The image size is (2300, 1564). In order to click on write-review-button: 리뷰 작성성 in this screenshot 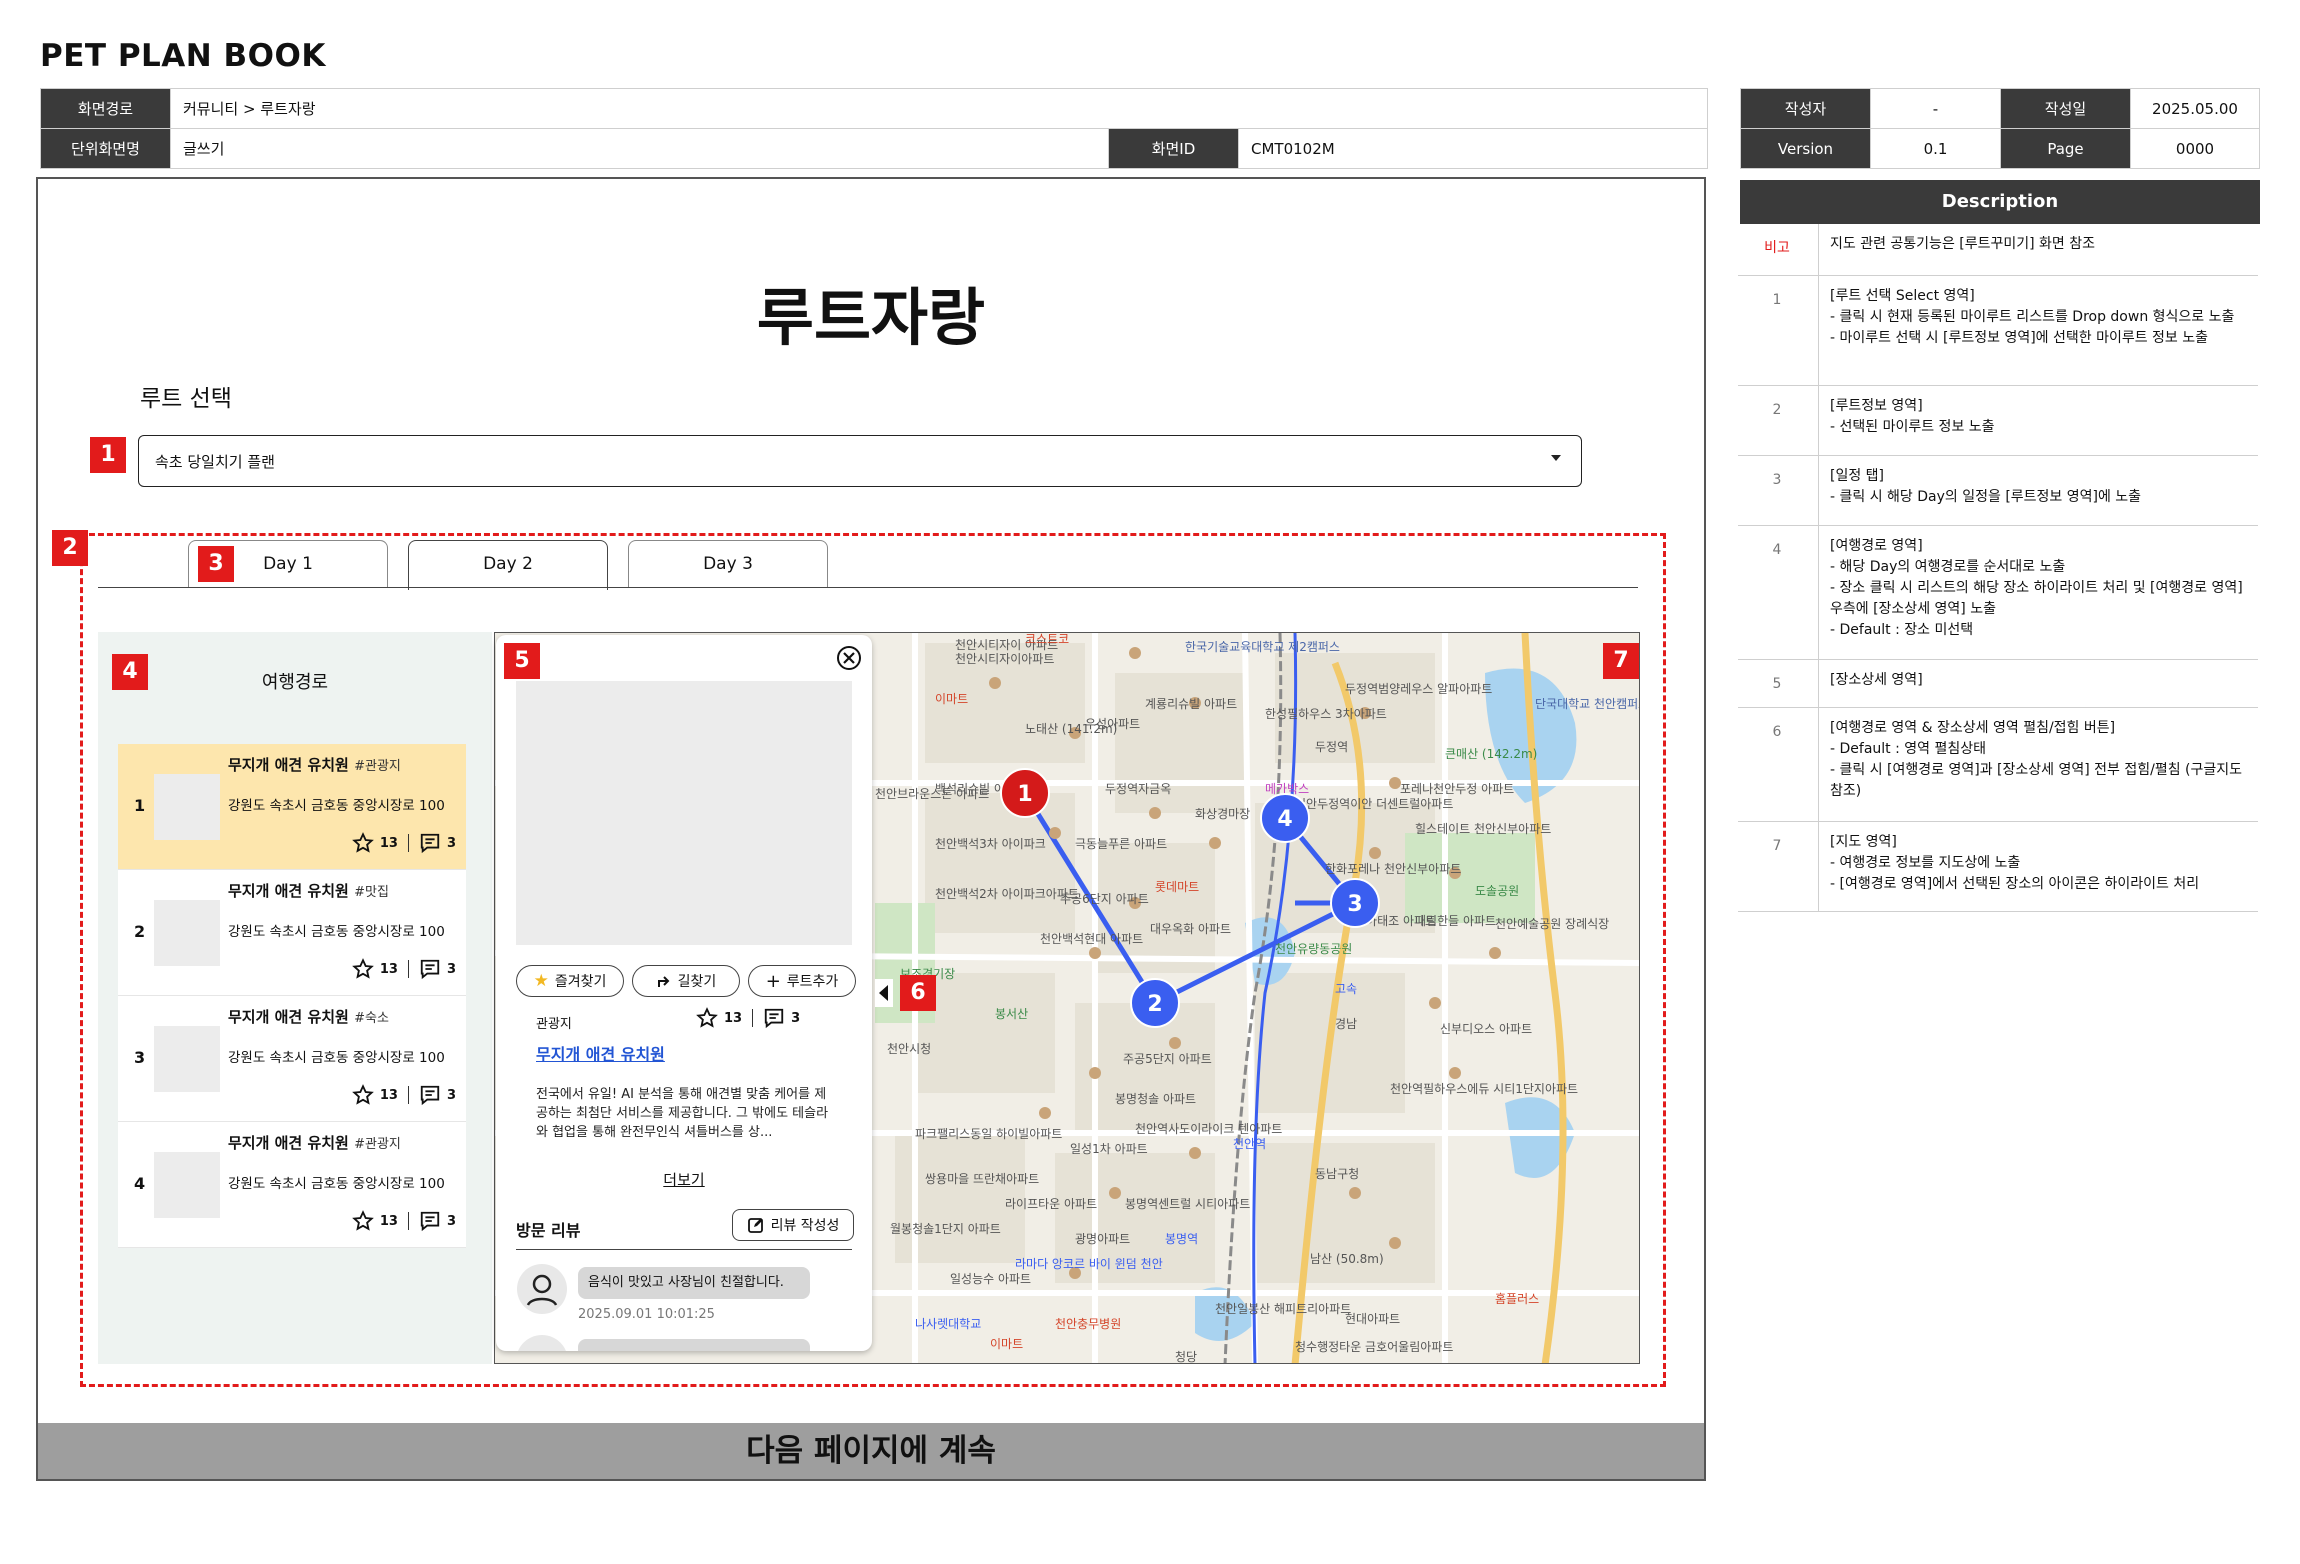, I will do `click(793, 1225)`.